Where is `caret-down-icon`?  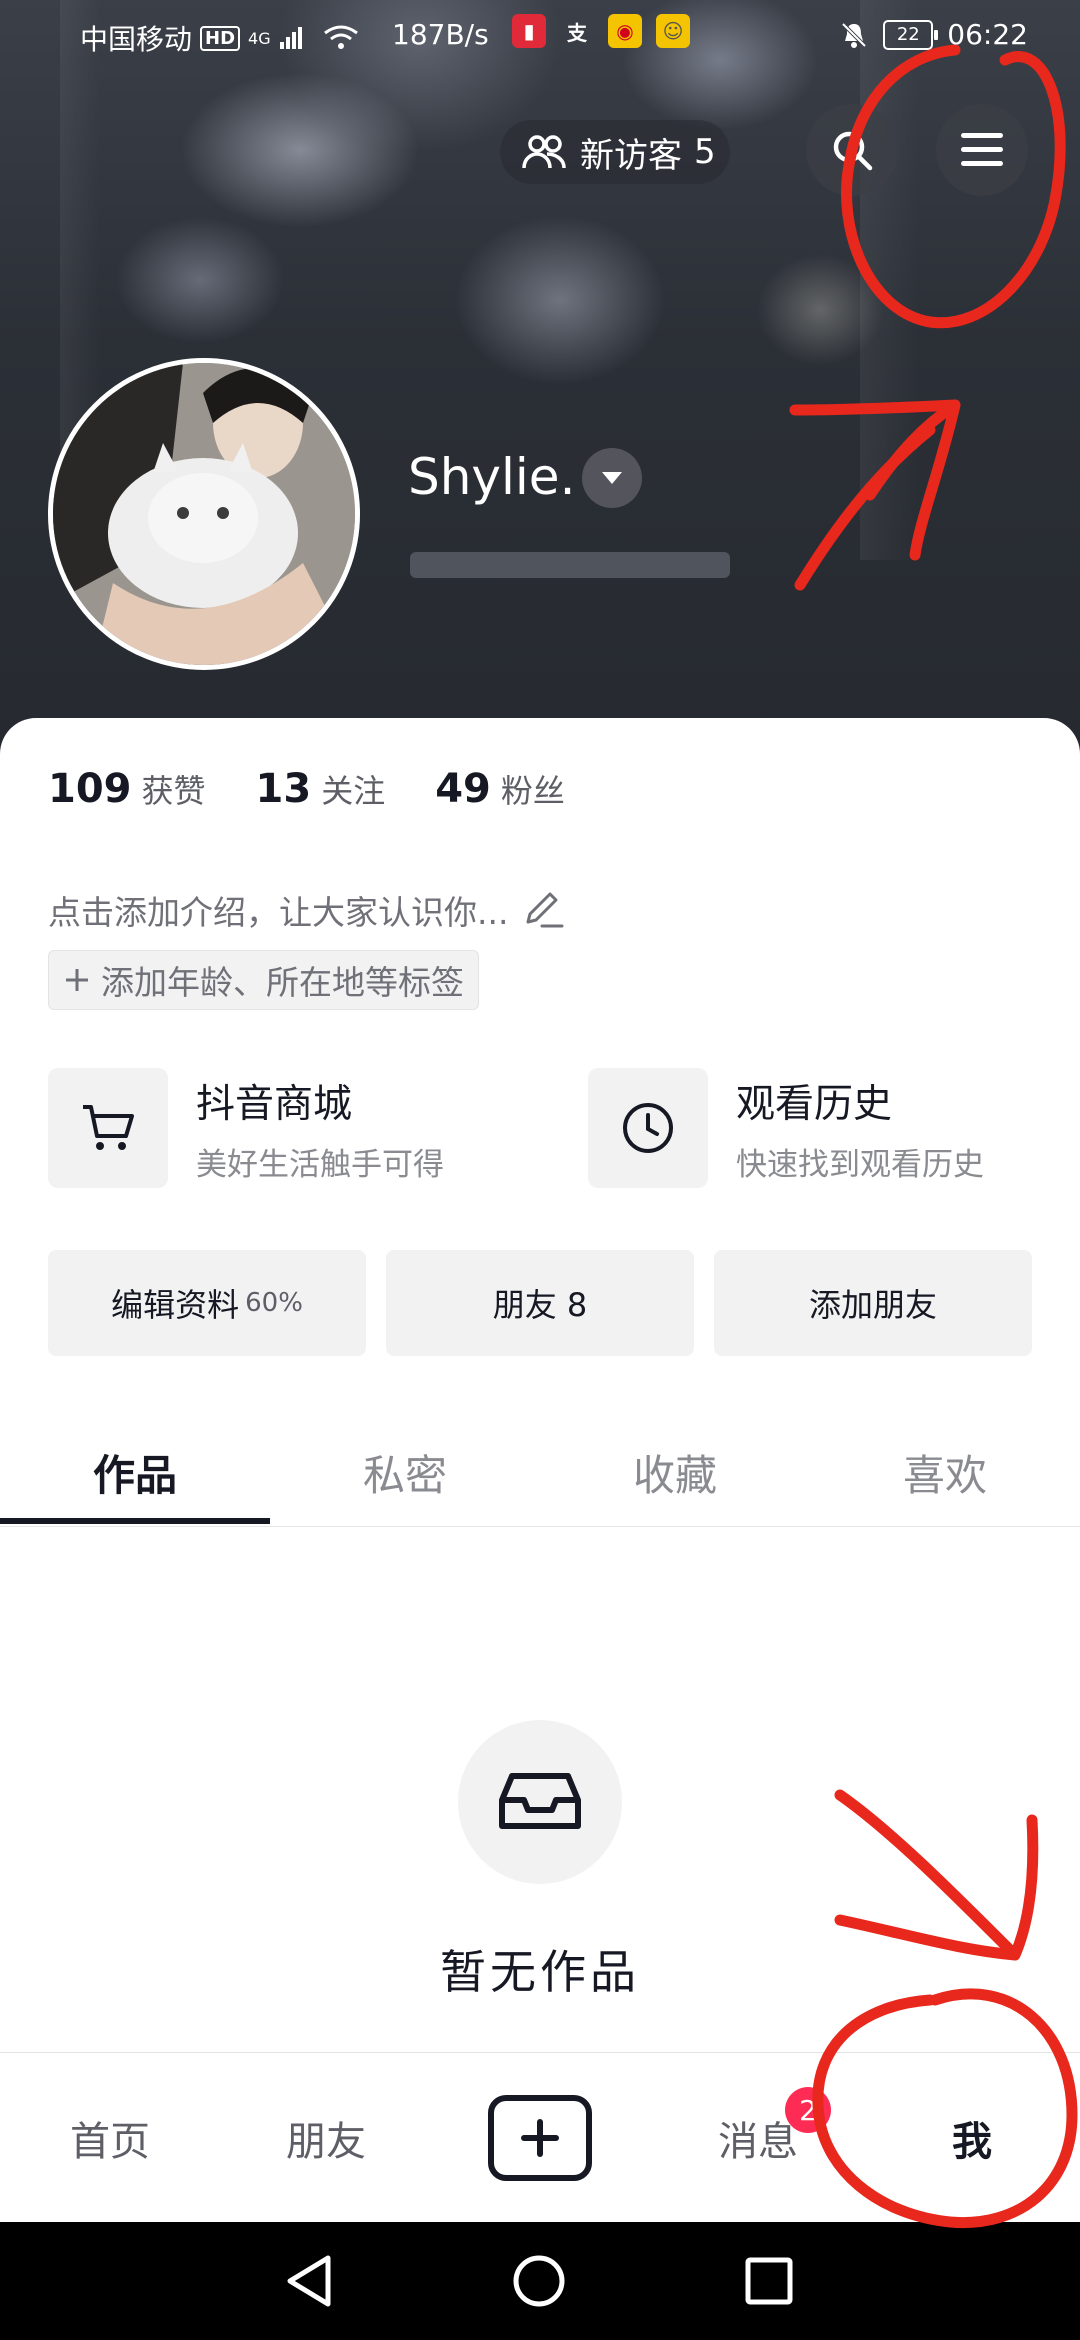
caret-down-icon is located at coordinates (612, 478).